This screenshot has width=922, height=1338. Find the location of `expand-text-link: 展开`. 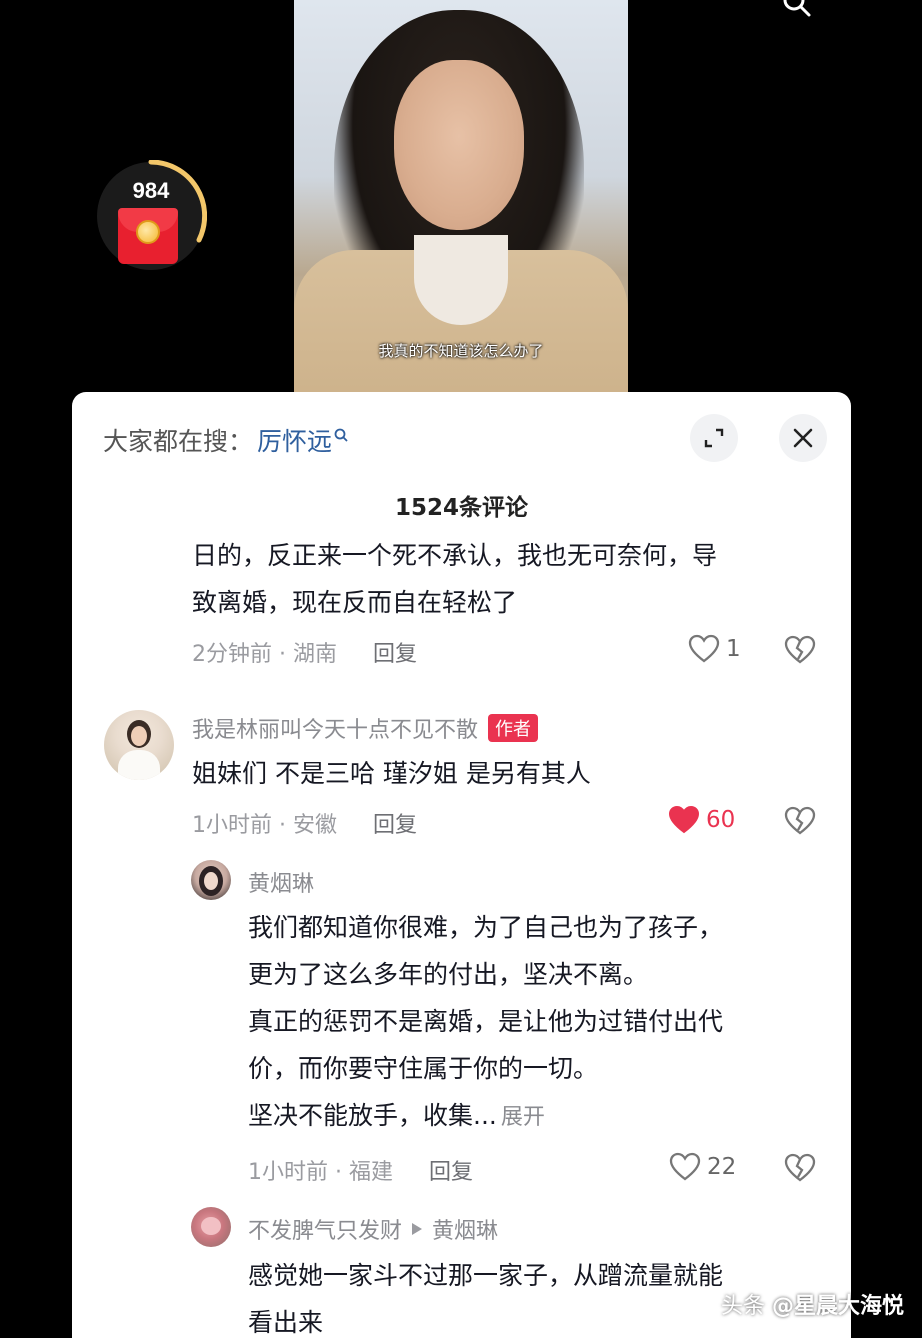

expand-text-link: 展开 is located at coordinates (523, 1117).